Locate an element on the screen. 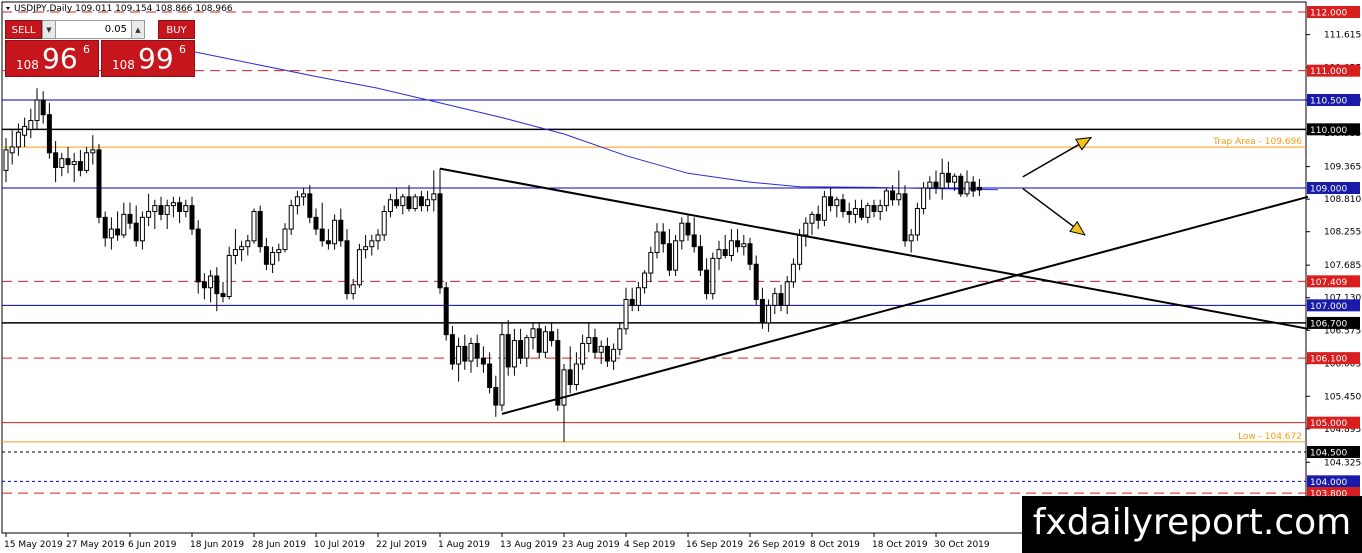 This screenshot has height=553, width=1362. level-price-label: 112.000 is located at coordinates (1328, 14).